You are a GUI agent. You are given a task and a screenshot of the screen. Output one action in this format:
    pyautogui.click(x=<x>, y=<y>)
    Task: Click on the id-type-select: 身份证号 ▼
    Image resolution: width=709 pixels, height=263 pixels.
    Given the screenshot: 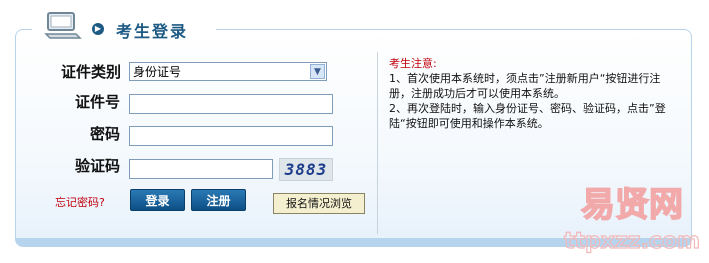 What is the action you would take?
    pyautogui.click(x=228, y=71)
    